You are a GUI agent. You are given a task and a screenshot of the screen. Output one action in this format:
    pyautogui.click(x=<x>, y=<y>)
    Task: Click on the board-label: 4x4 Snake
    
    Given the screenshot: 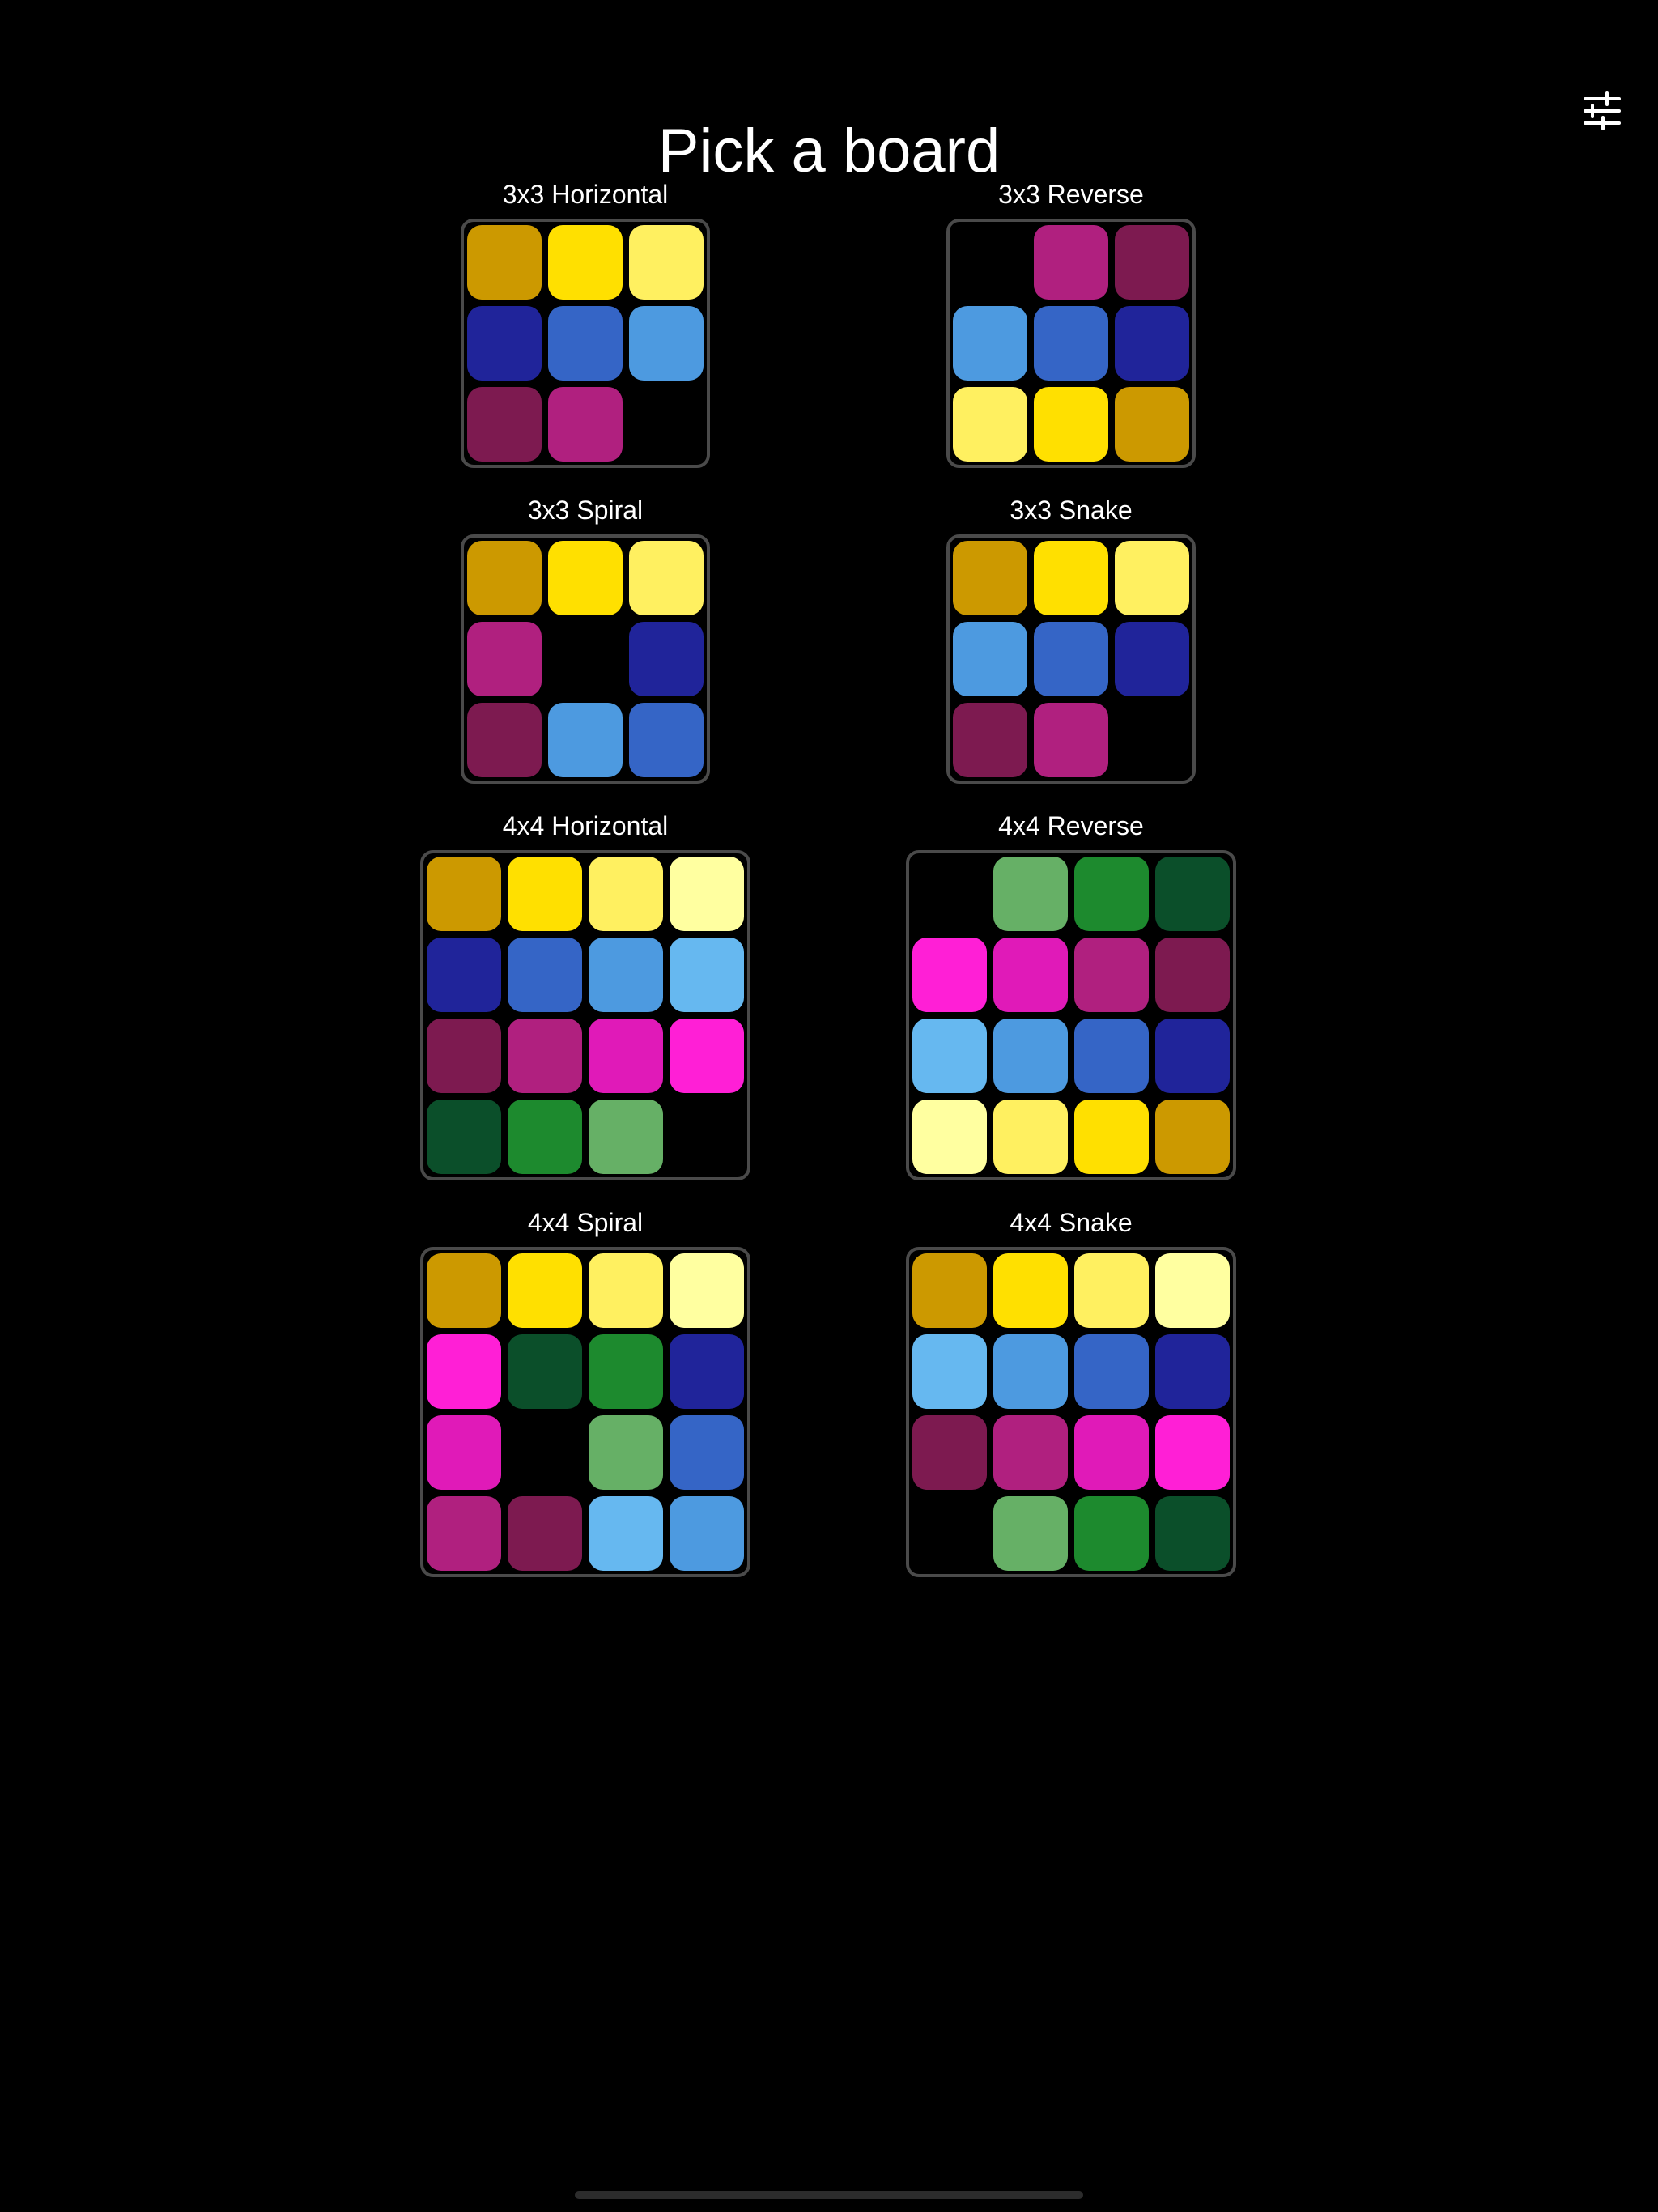 What is the action you would take?
    pyautogui.click(x=1071, y=1222)
    